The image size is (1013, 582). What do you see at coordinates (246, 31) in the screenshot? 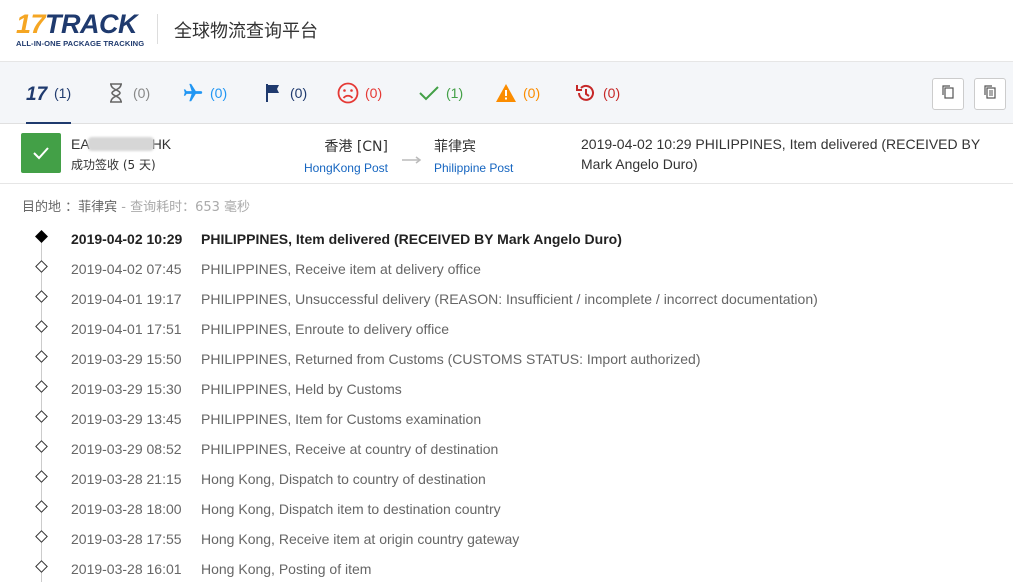
I see `page-title: 全球物流查询平台` at bounding box center [246, 31].